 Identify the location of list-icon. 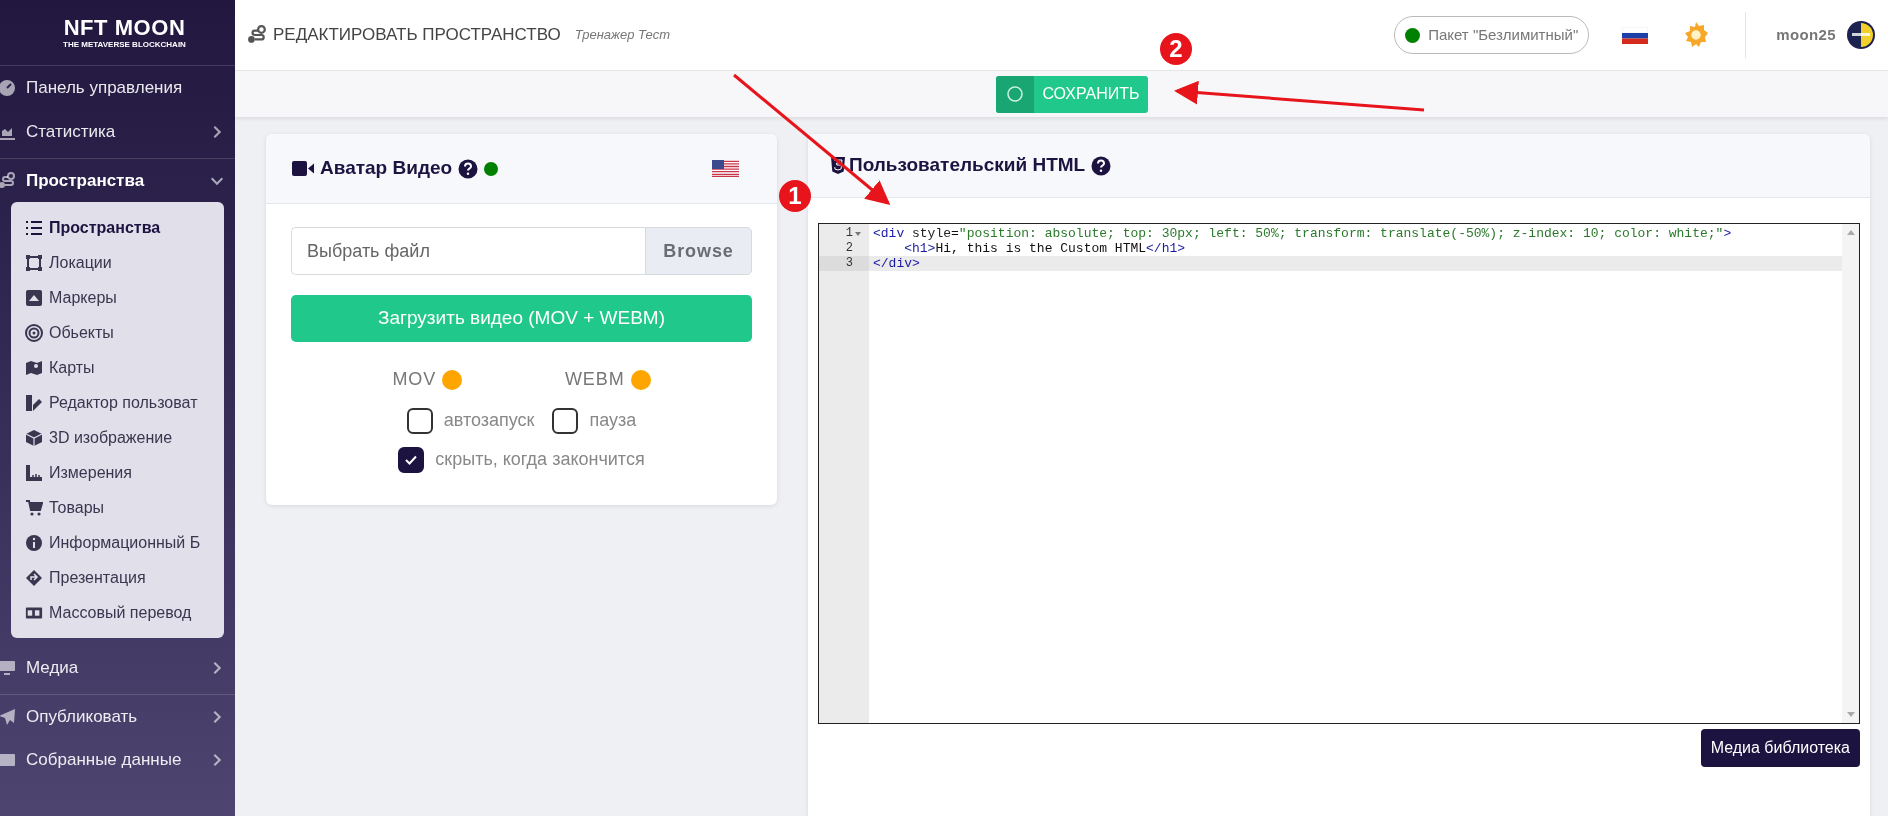
(34, 227).